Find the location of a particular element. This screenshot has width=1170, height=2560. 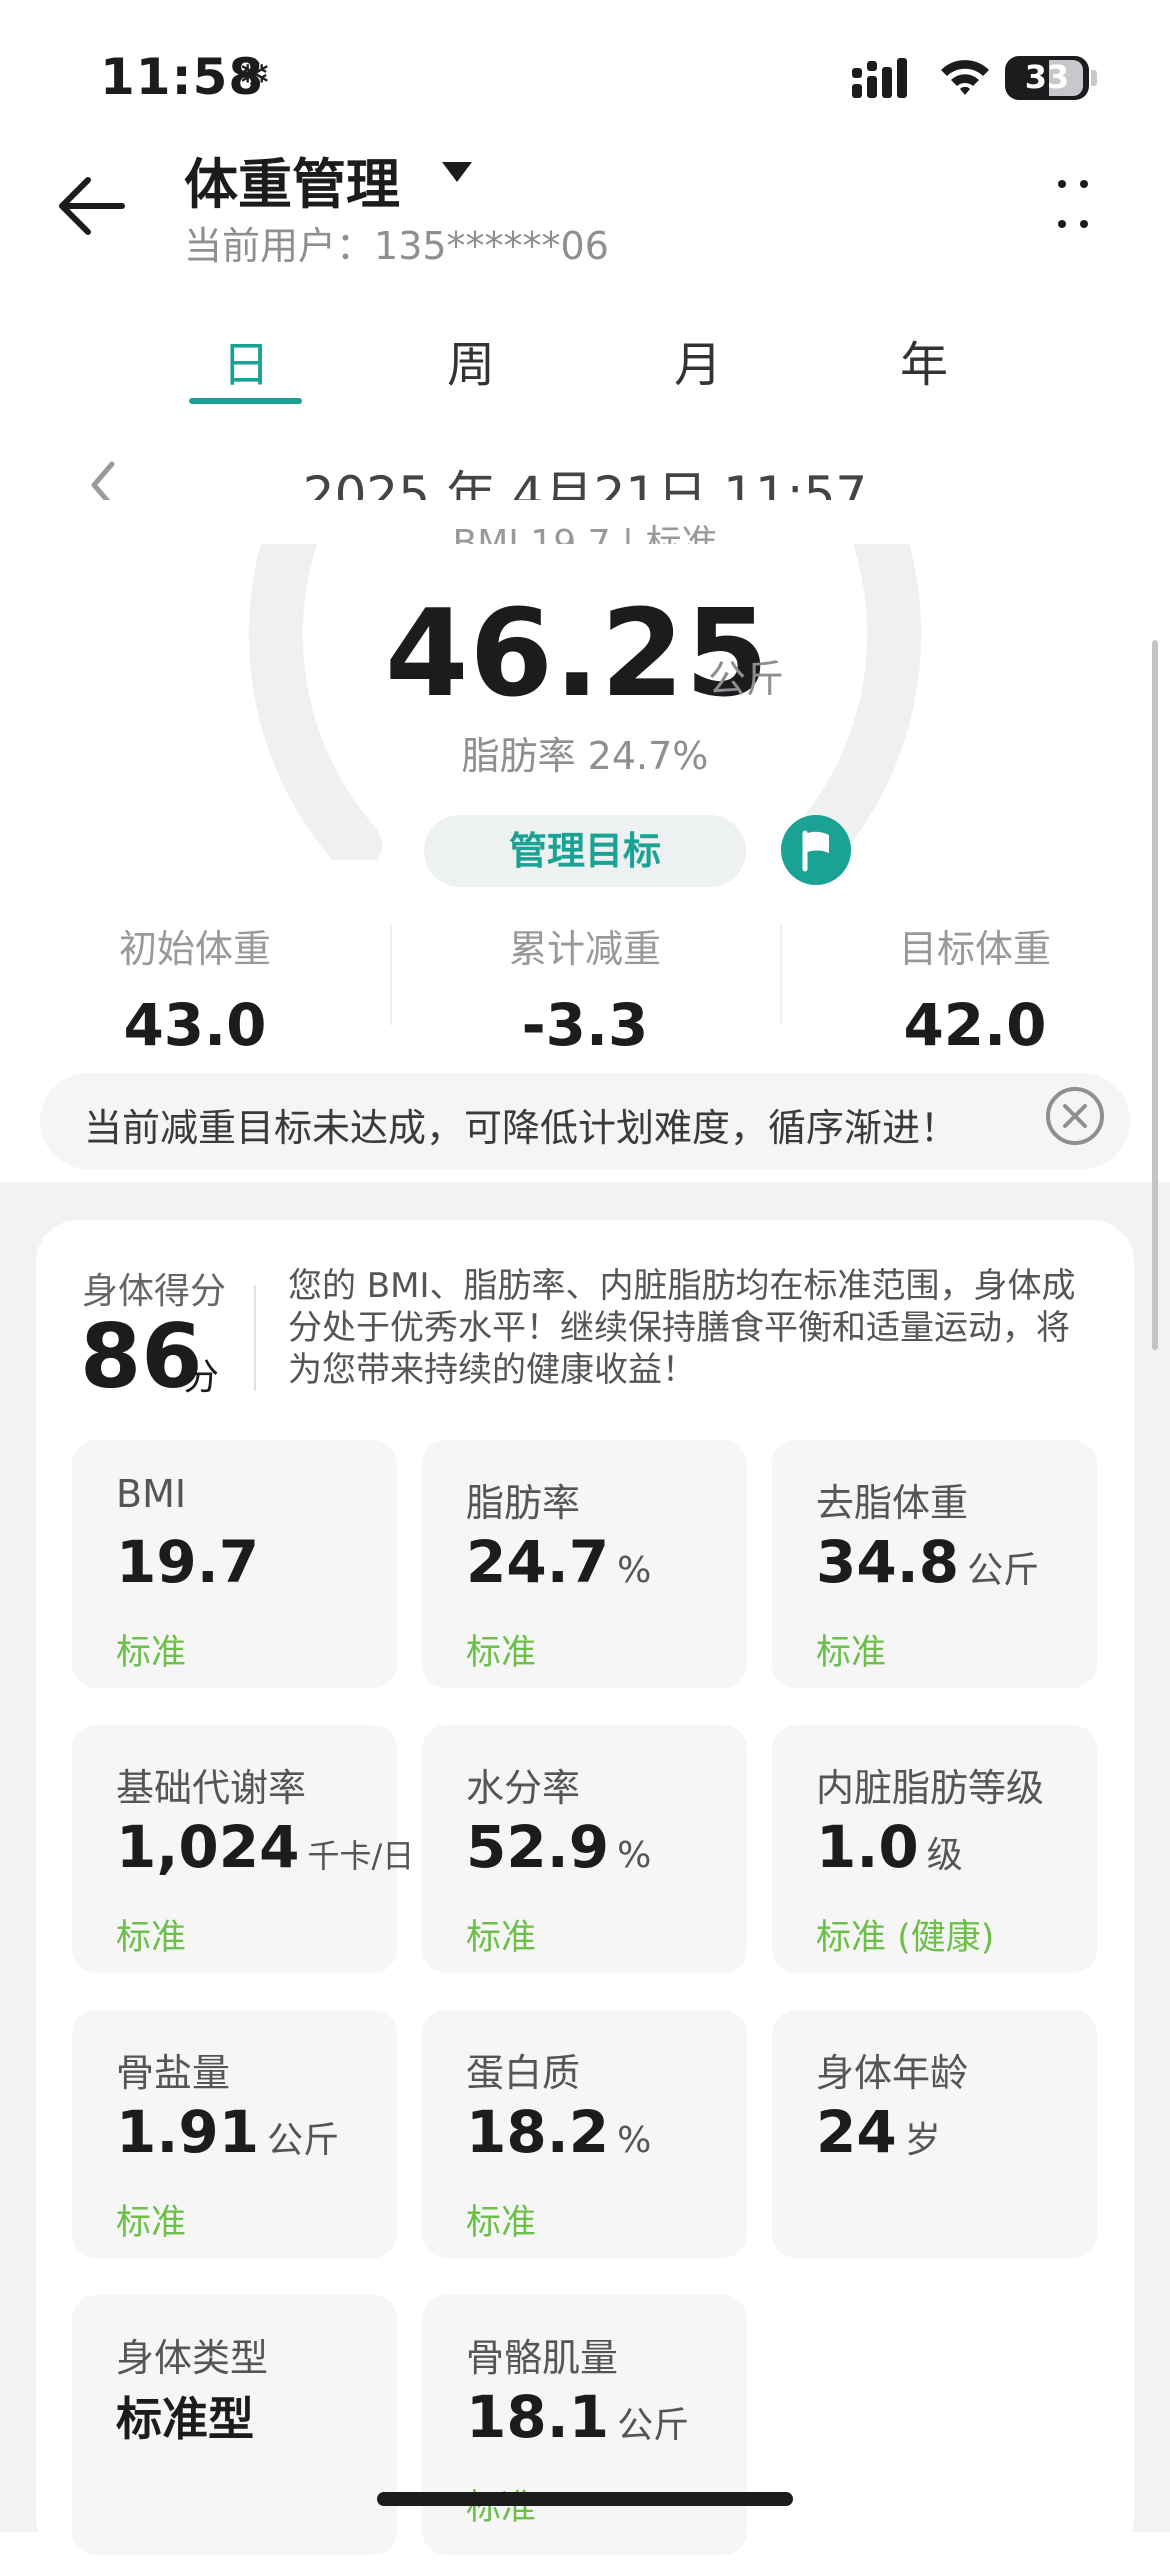

metric-unit: 级 is located at coordinates (944, 1855).